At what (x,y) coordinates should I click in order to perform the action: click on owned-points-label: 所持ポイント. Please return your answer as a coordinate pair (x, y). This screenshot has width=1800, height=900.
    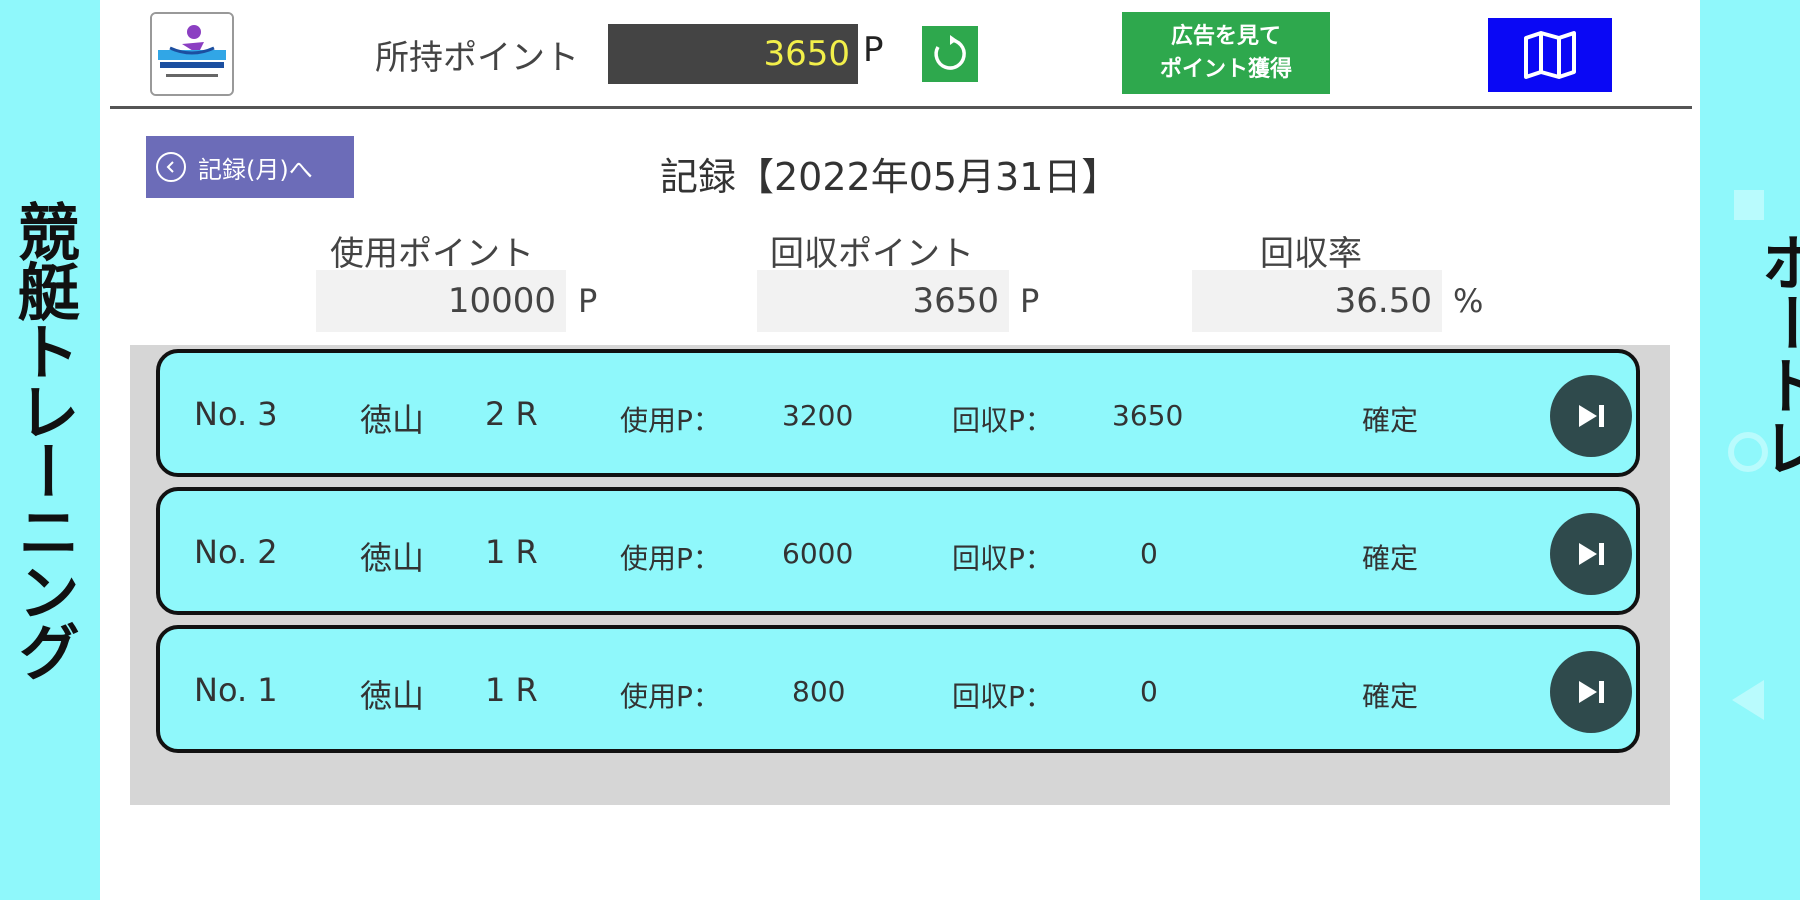
    Looking at the image, I should click on (477, 58).